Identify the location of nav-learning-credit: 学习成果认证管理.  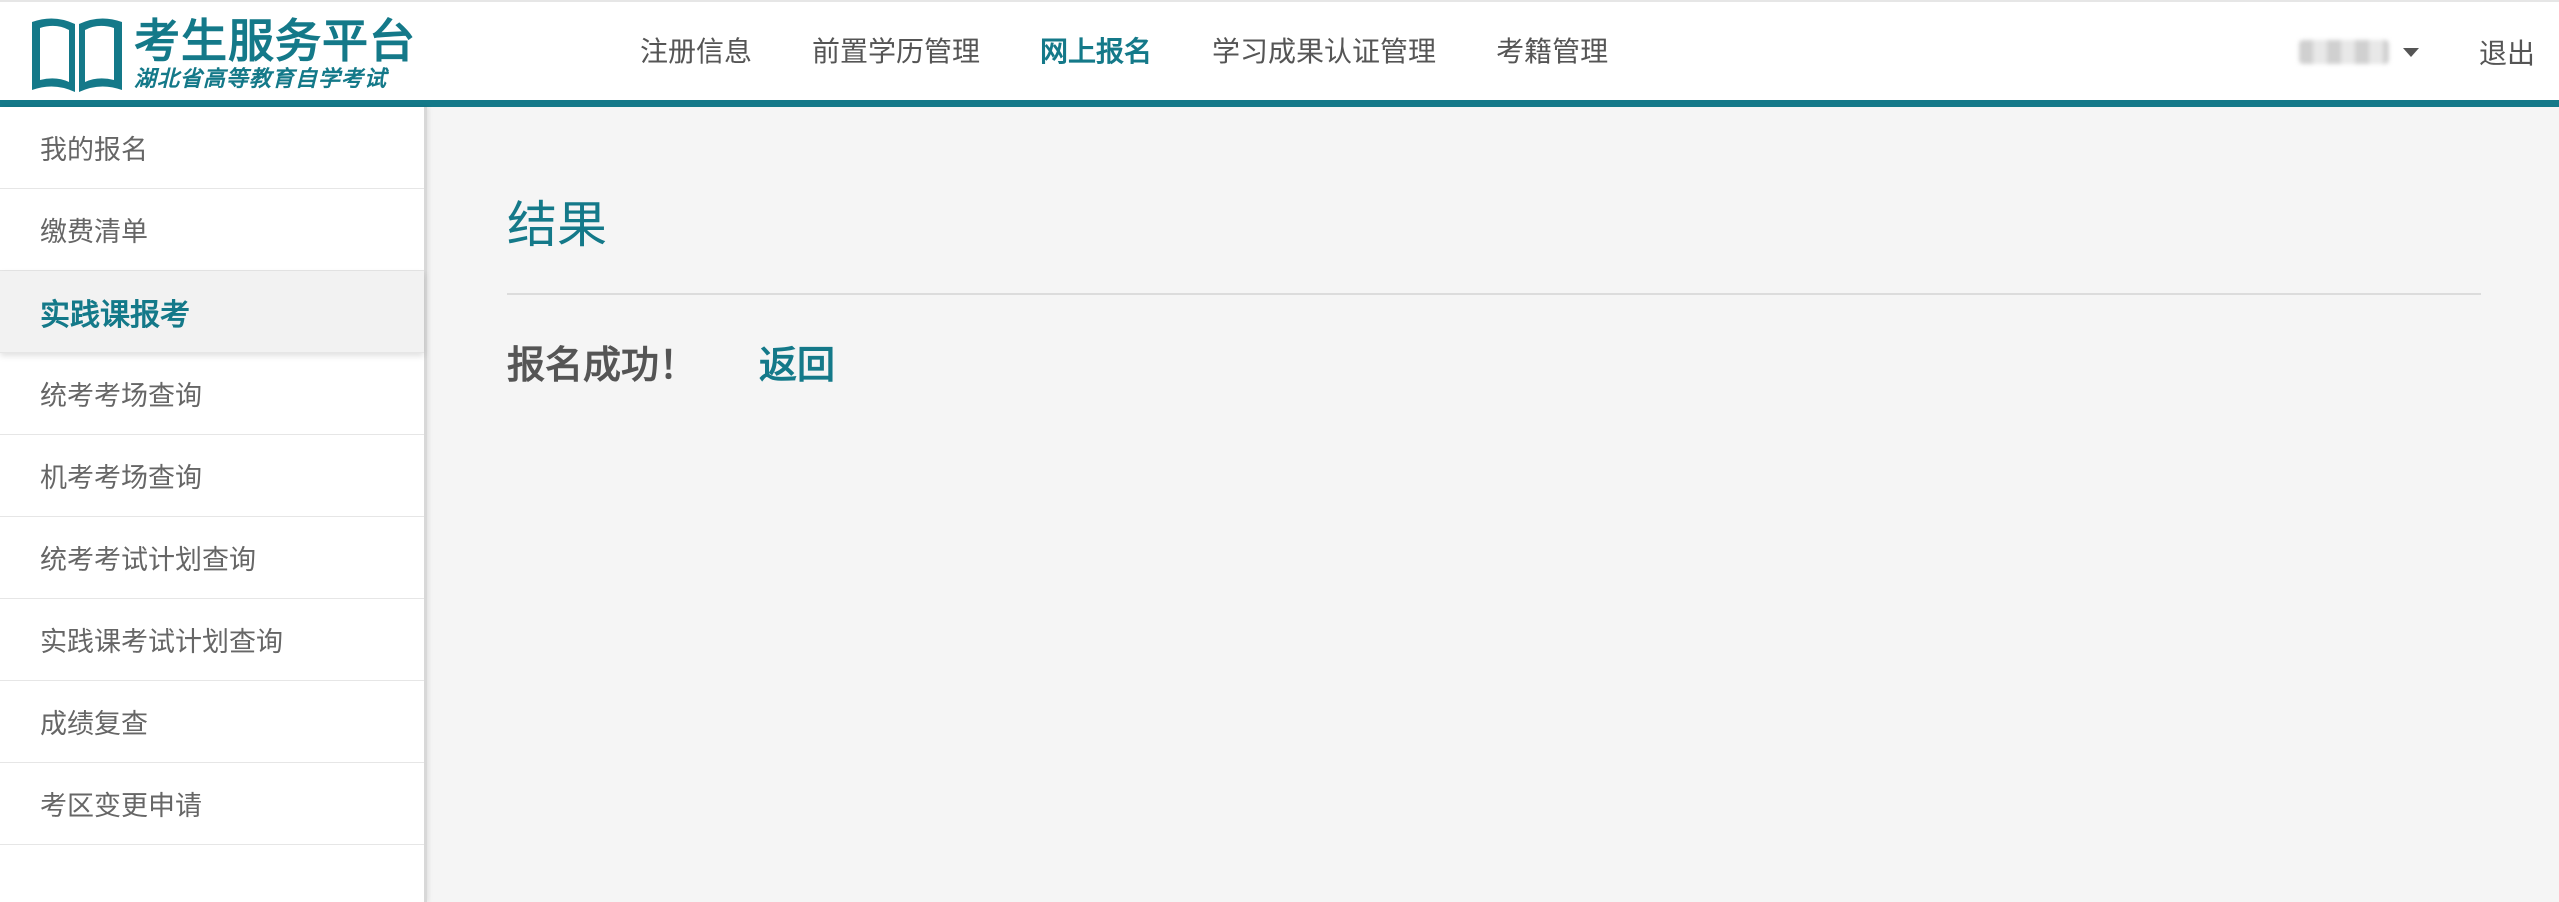
(1324, 52).